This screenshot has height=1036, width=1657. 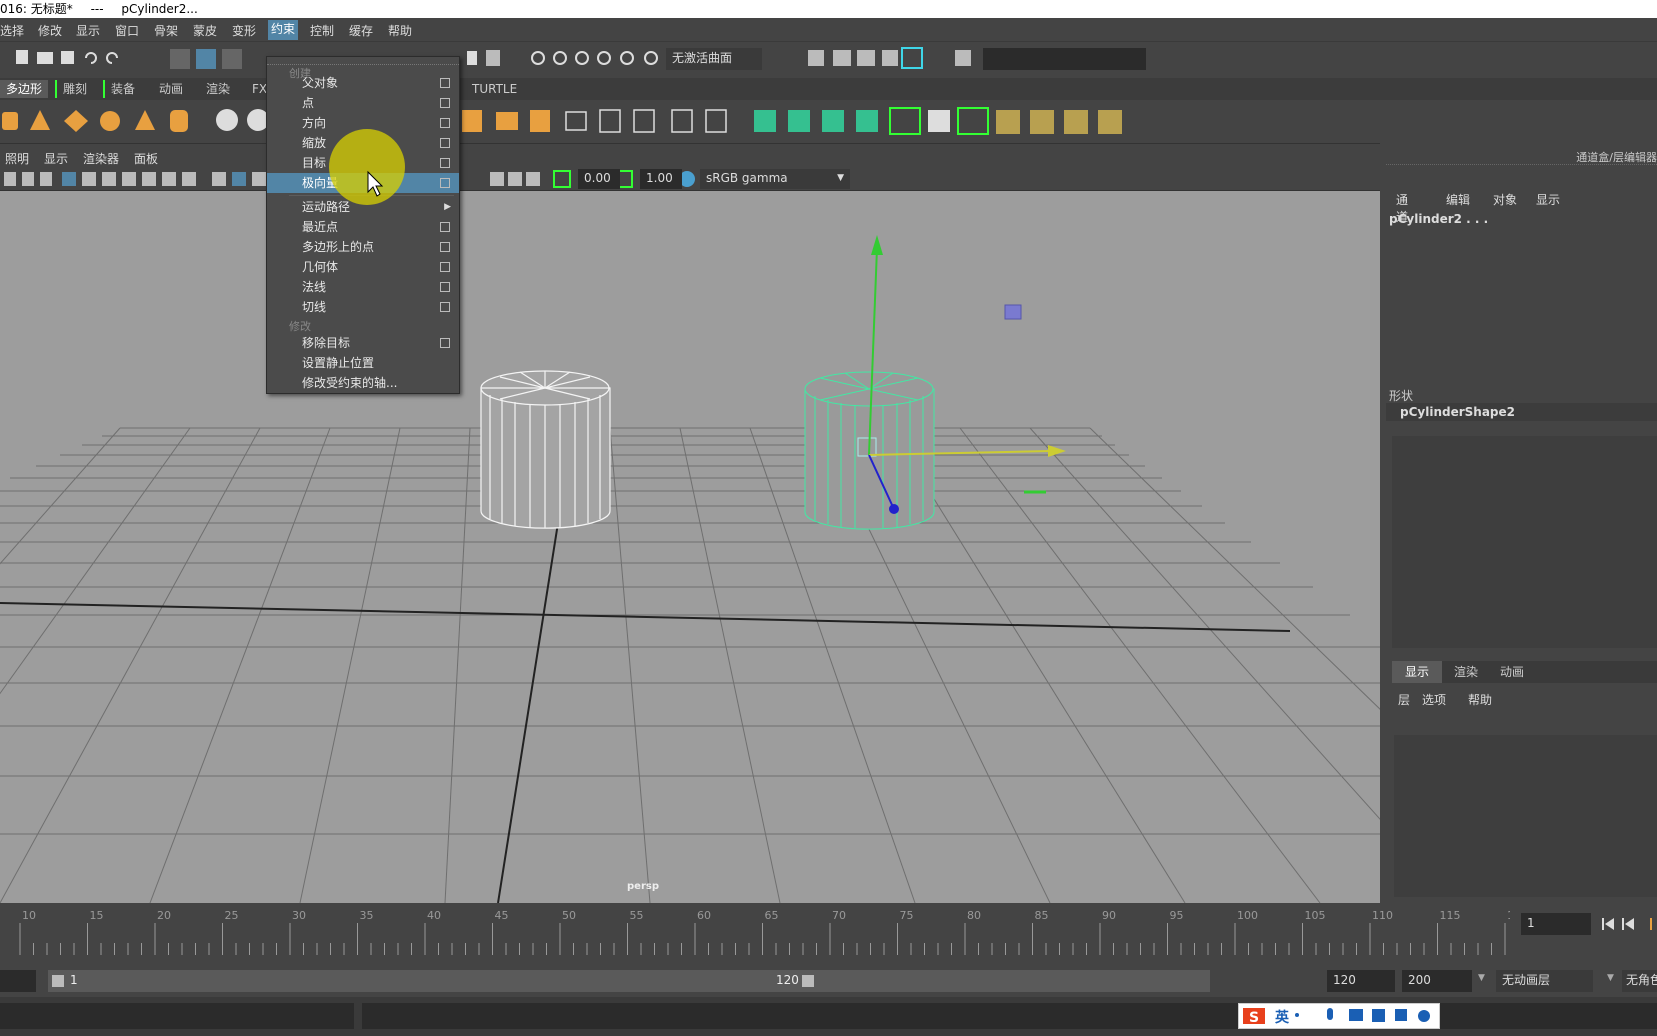 What do you see at coordinates (322, 30) in the screenshot?
I see `menu-control: 控制` at bounding box center [322, 30].